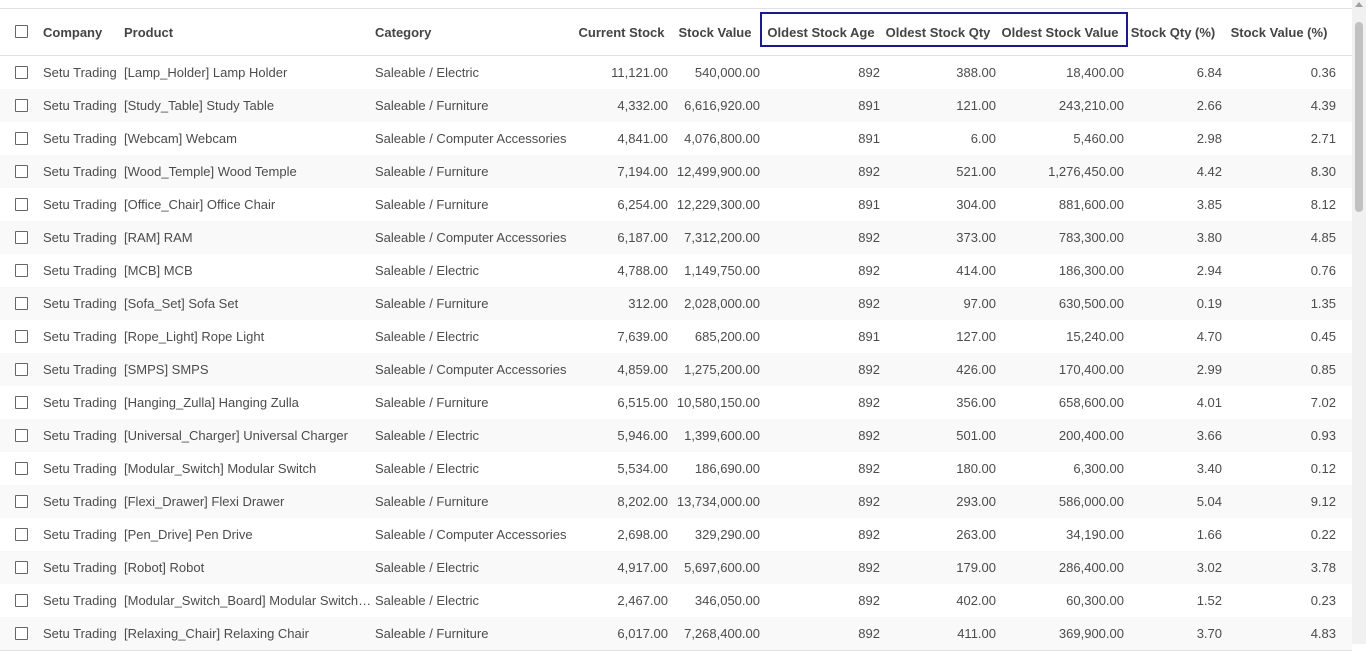  What do you see at coordinates (247, 32) in the screenshot?
I see `column-header-product: Product` at bounding box center [247, 32].